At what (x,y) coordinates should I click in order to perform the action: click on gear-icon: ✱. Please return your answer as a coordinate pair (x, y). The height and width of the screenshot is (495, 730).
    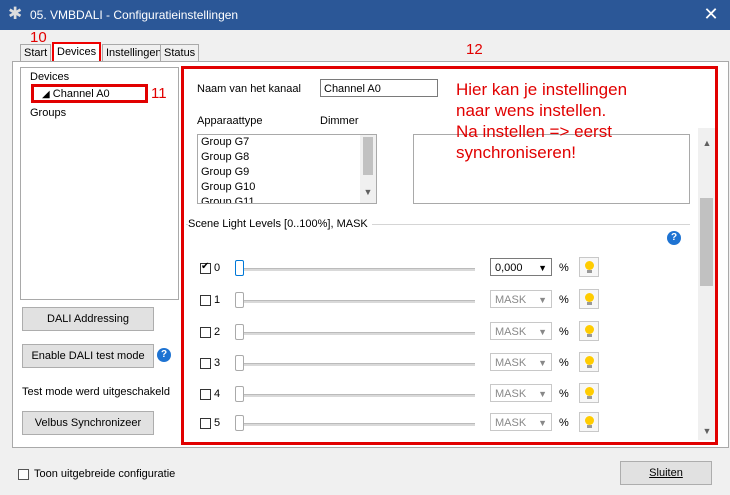
    Looking at the image, I should click on (15, 13).